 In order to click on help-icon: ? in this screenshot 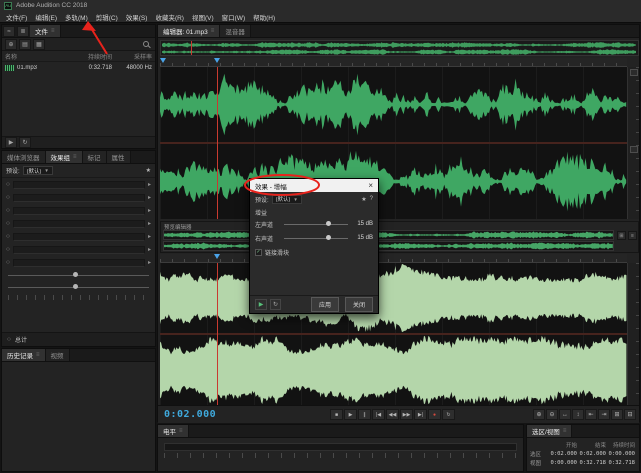, I will do `click(371, 199)`.